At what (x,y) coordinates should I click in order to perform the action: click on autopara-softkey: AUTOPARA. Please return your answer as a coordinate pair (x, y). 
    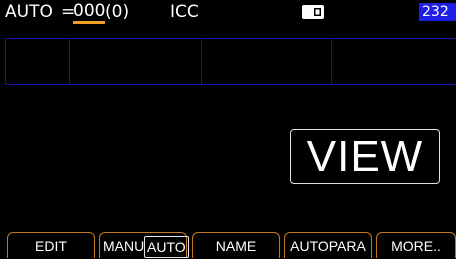
    Looking at the image, I should click on (328, 245).